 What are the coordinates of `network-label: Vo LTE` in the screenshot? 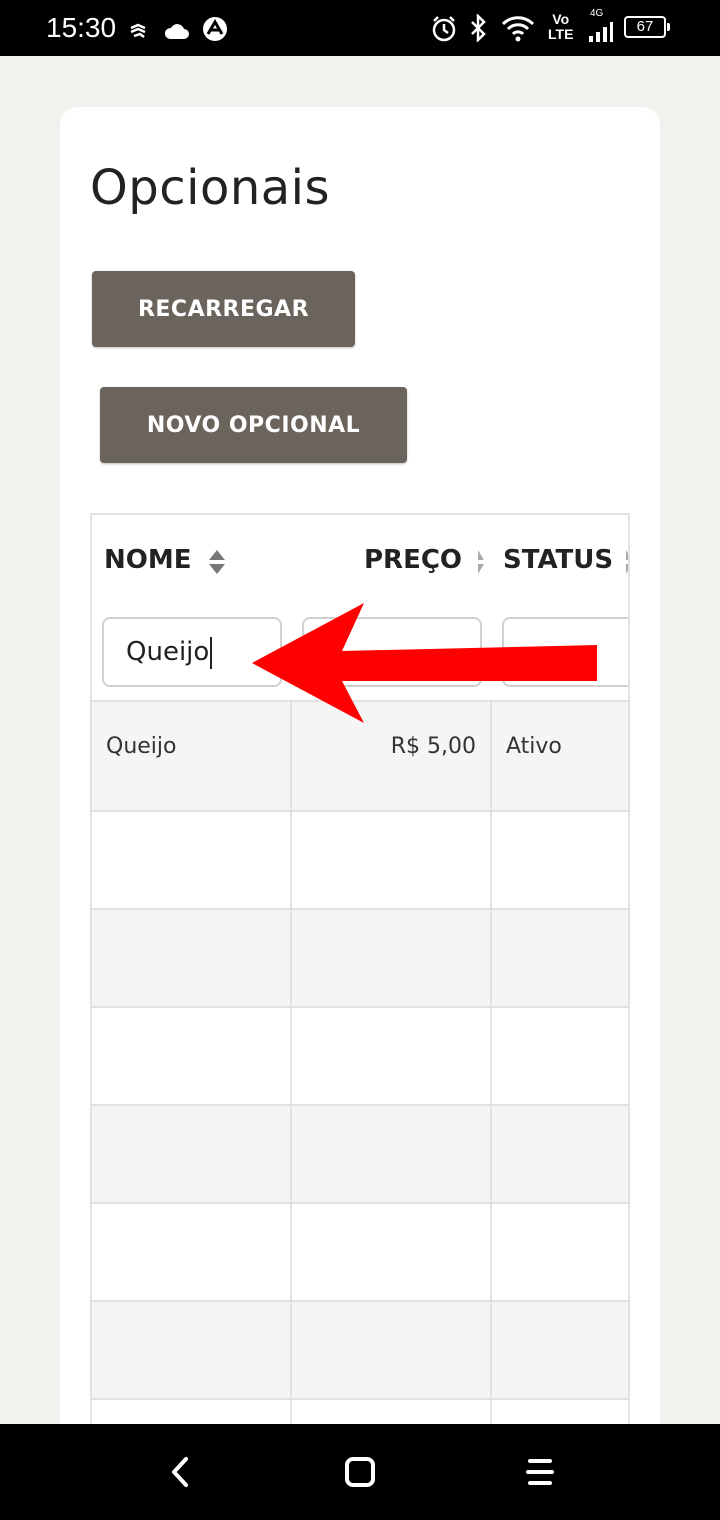 It's located at (560, 27).